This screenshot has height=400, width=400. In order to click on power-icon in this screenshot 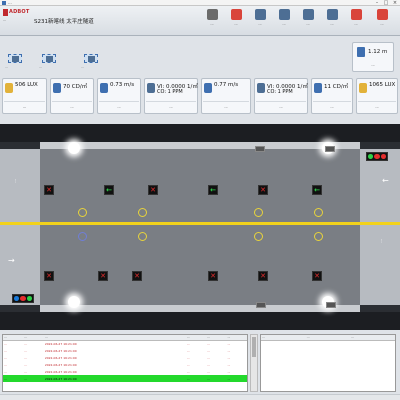, I will do `click(260, 14)`.